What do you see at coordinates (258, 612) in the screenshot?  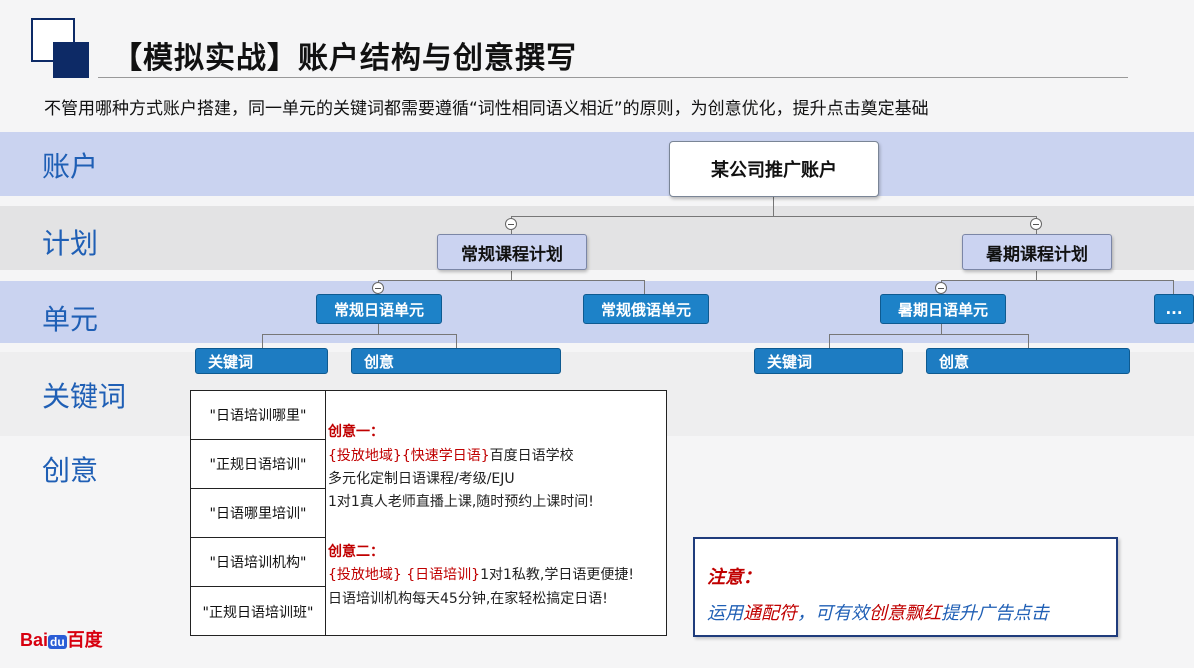 I see `keyword-row: "正规日语培训班"` at bounding box center [258, 612].